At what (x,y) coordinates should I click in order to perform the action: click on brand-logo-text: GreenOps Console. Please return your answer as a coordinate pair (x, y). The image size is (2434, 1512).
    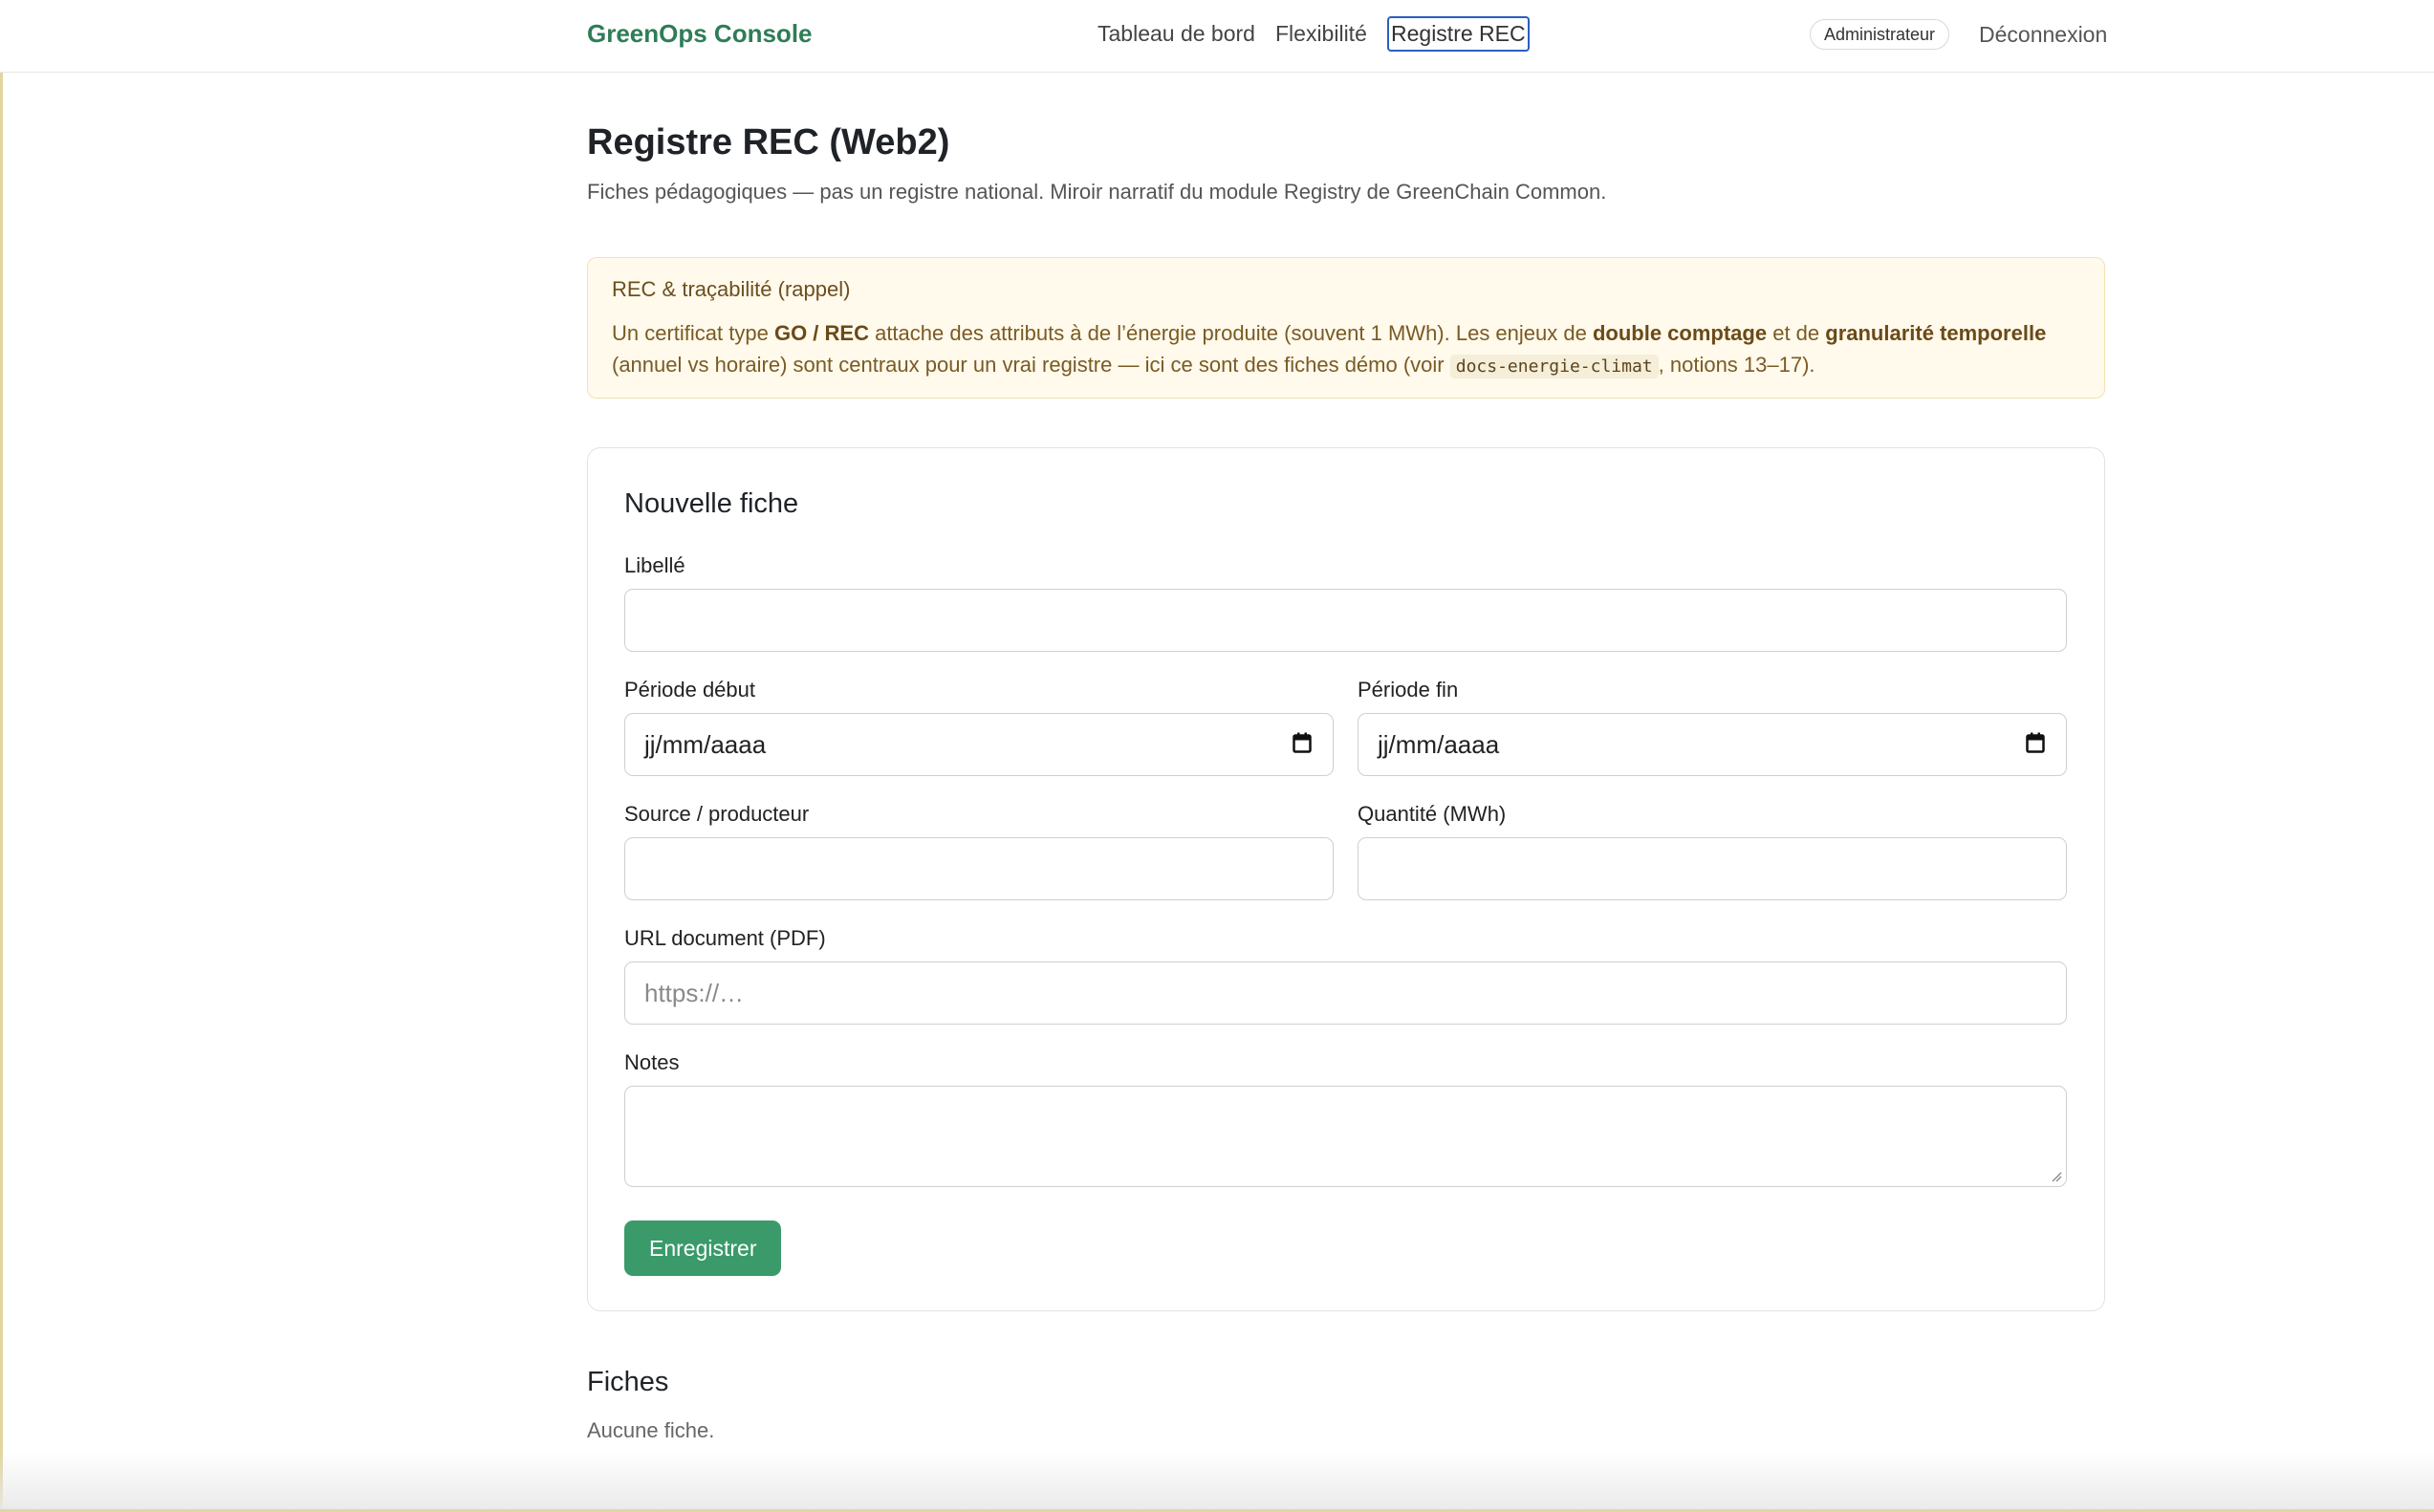
    Looking at the image, I should click on (700, 34).